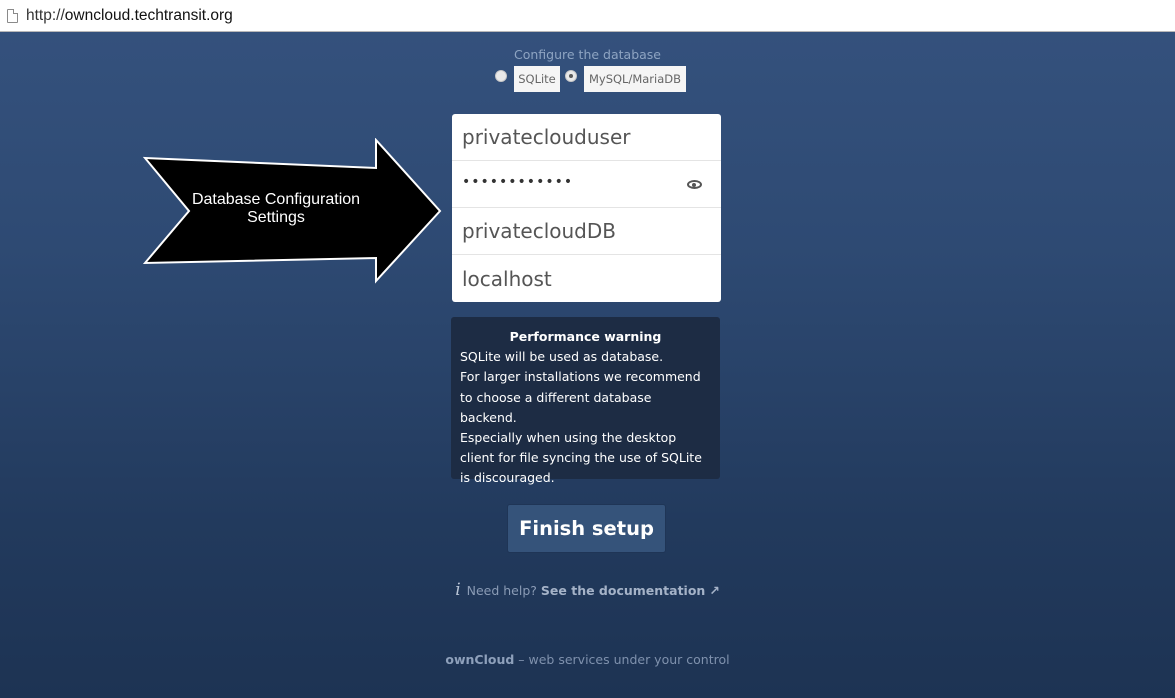  What do you see at coordinates (501, 590) in the screenshot?
I see `help-prefix: Need help?` at bounding box center [501, 590].